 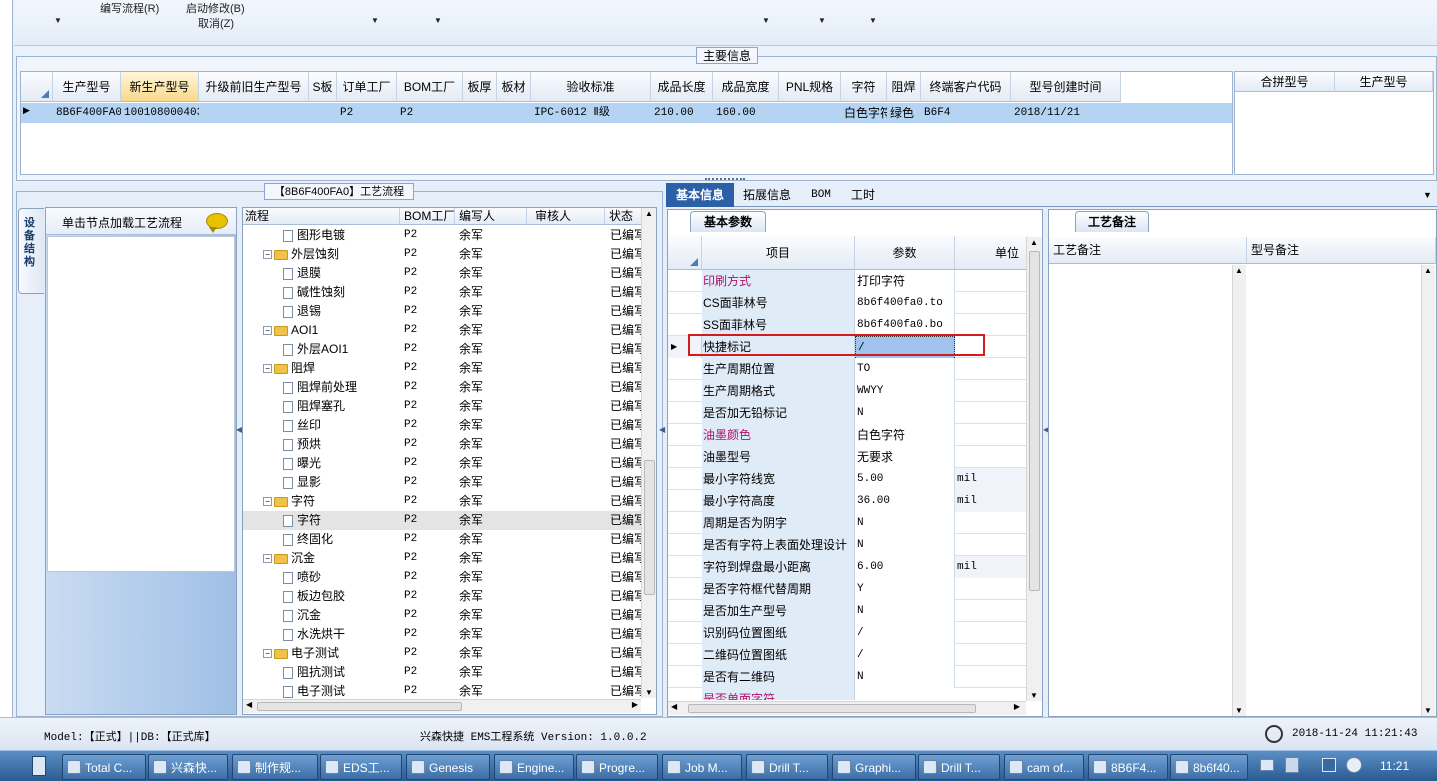 What do you see at coordinates (442, 368) in the screenshot?
I see `tree-row: − 阻焊 P2 余军 已编写` at bounding box center [442, 368].